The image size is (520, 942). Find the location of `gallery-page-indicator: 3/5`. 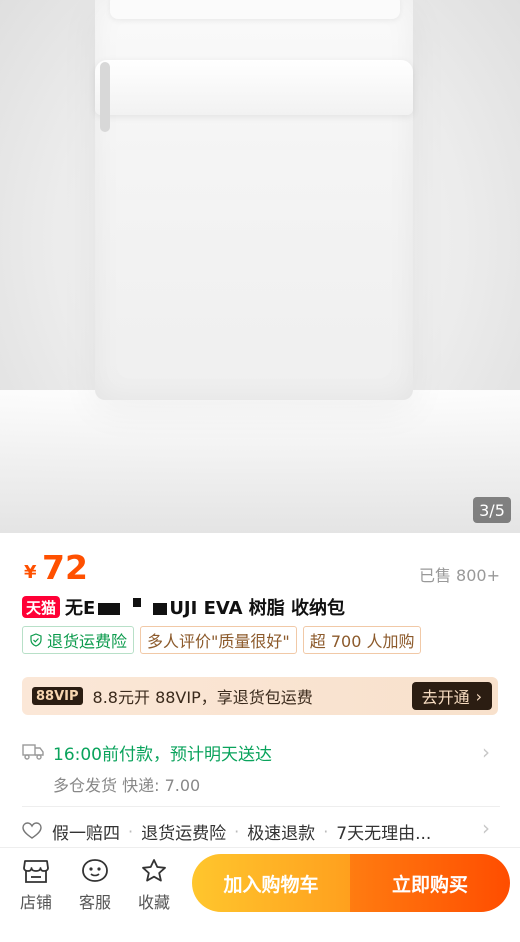

gallery-page-indicator: 3/5 is located at coordinates (492, 510).